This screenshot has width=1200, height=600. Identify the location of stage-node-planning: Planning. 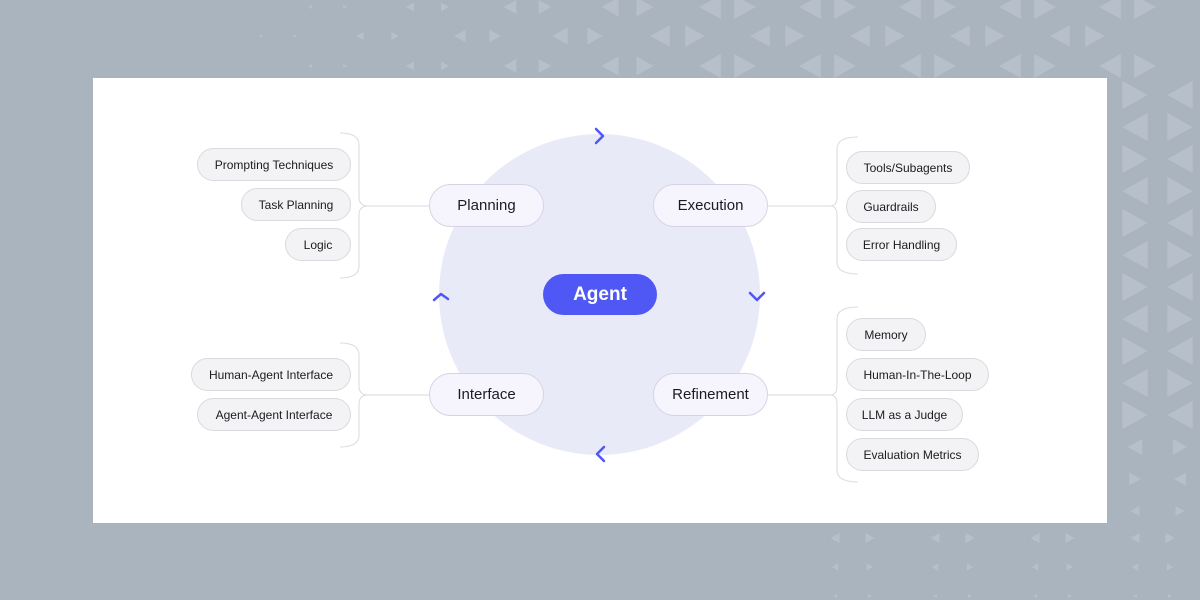
(486, 205).